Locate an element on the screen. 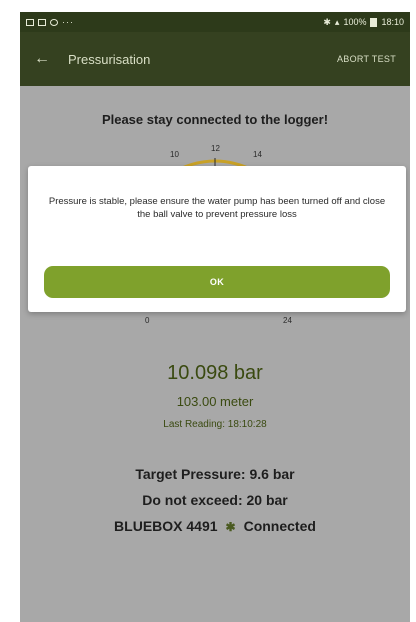 Image resolution: width=416 pixels, height=622 pixels. battery-icon is located at coordinates (374, 22).